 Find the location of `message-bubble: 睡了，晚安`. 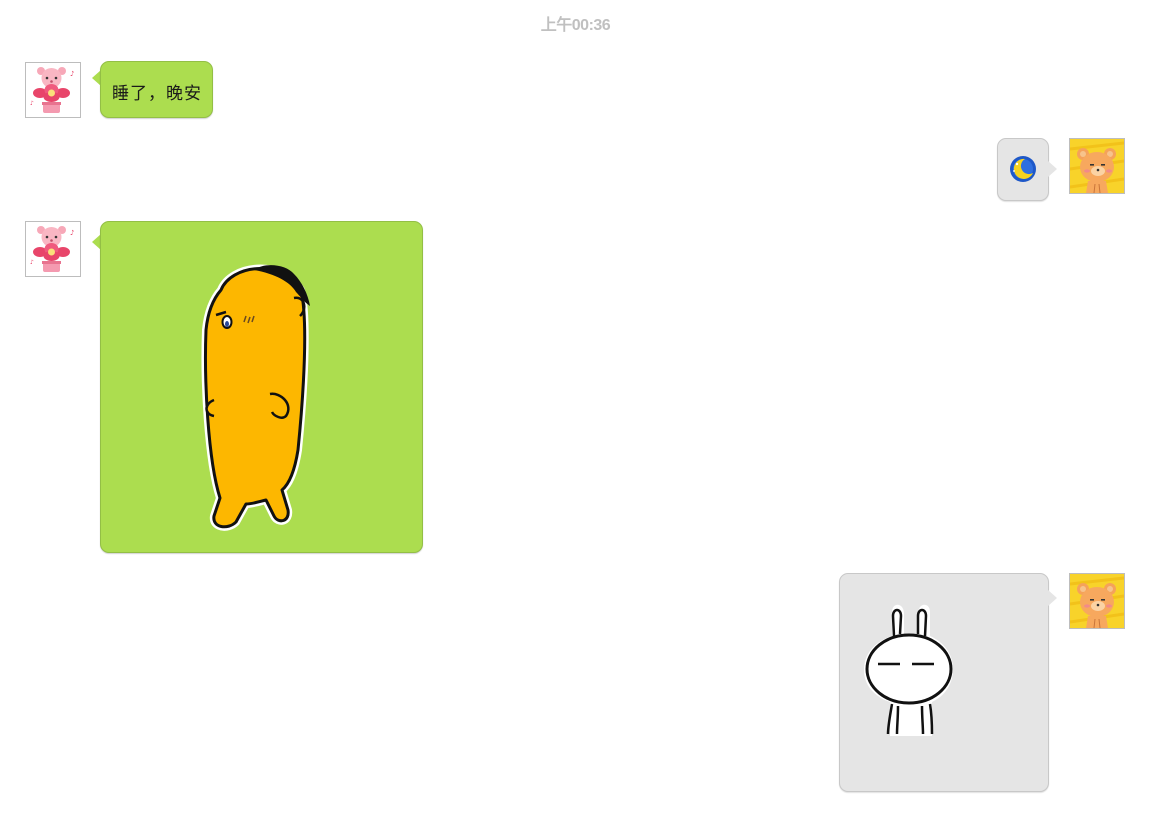

message-bubble: 睡了，晚安 is located at coordinates (156, 89).